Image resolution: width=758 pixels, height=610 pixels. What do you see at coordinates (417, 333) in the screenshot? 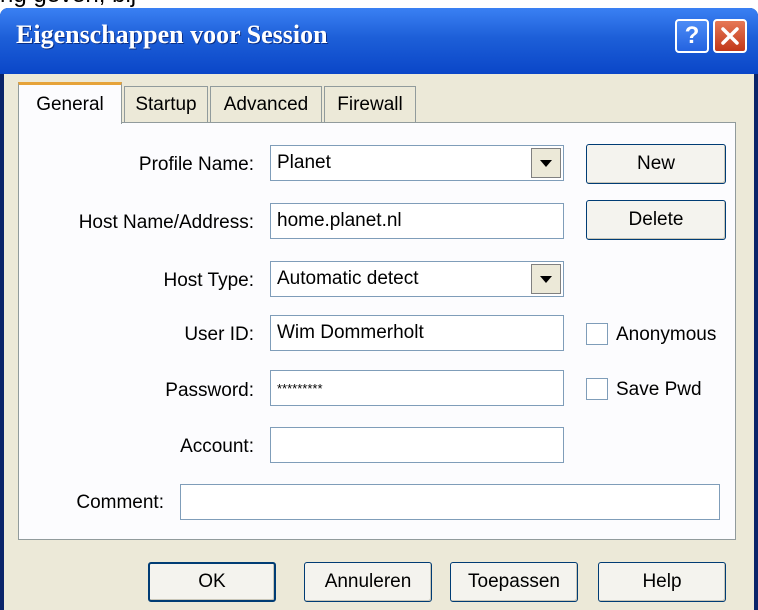
I see `user-id-input: Wim Dommerholt` at bounding box center [417, 333].